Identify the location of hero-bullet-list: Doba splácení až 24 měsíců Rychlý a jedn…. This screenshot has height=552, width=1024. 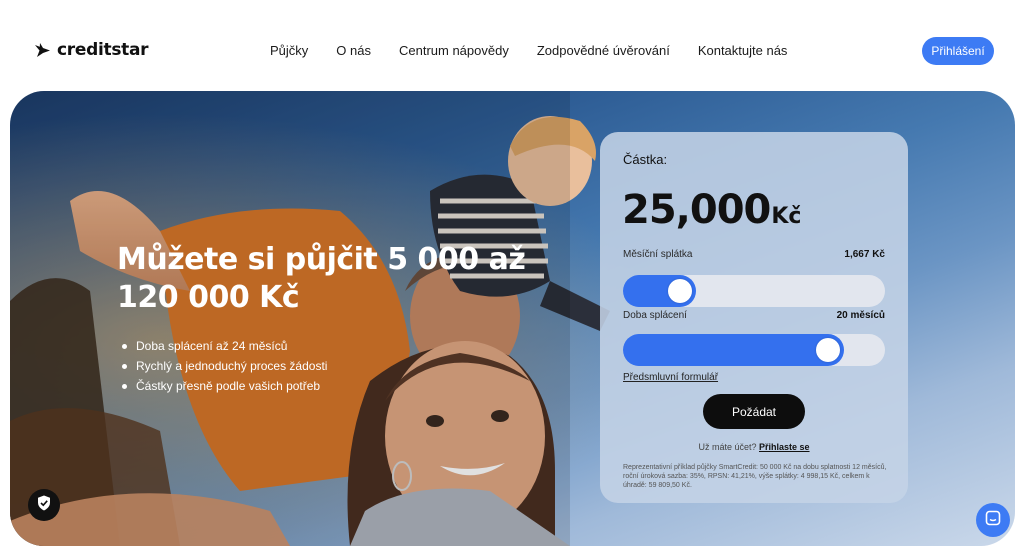
(224, 366).